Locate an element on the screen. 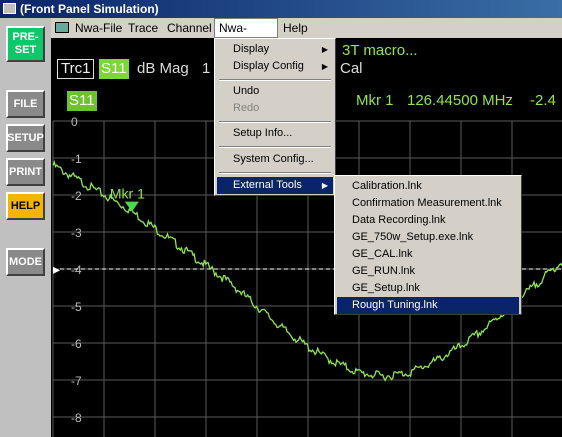 The image size is (562, 437). menu-item-ge-cal: GE_CAL.lnk is located at coordinates (428, 254).